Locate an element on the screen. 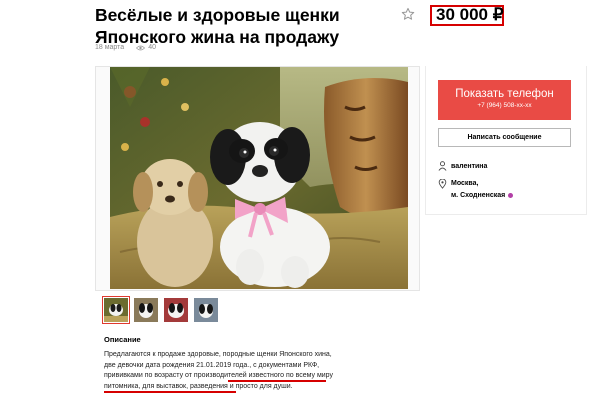 The height and width of the screenshot is (408, 600). views-count: 40 is located at coordinates (146, 47).